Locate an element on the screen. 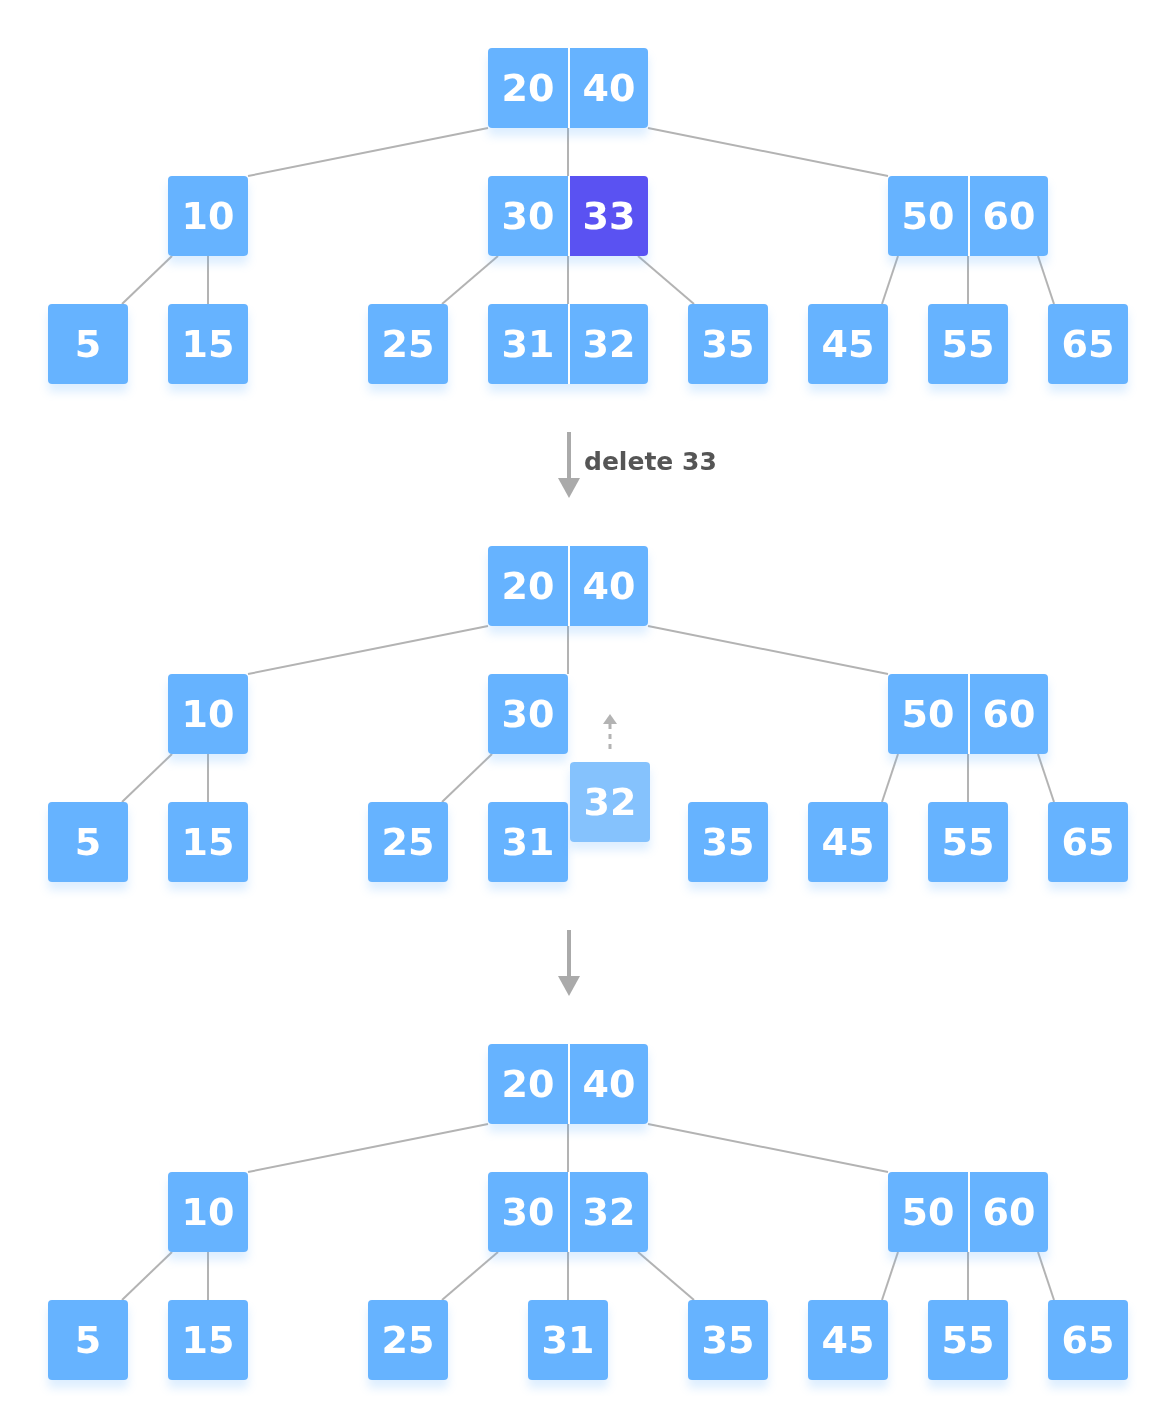  key-cell: 33 is located at coordinates (608, 216).